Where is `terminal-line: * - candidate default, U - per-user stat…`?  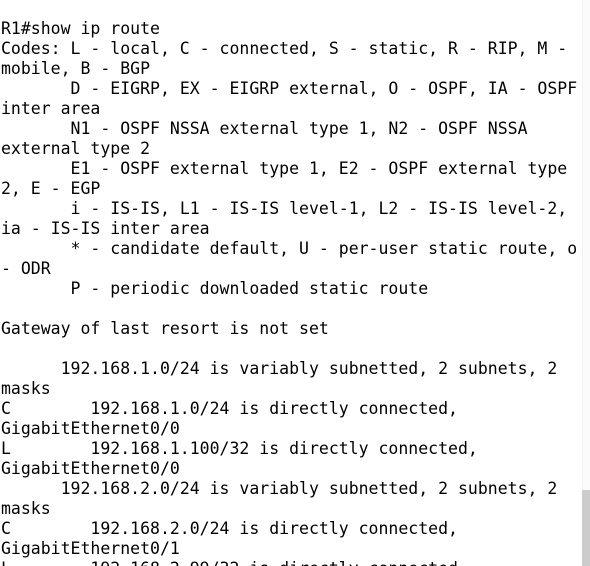
terminal-line: * - candidate default, U - per-user stat… is located at coordinates (289, 258).